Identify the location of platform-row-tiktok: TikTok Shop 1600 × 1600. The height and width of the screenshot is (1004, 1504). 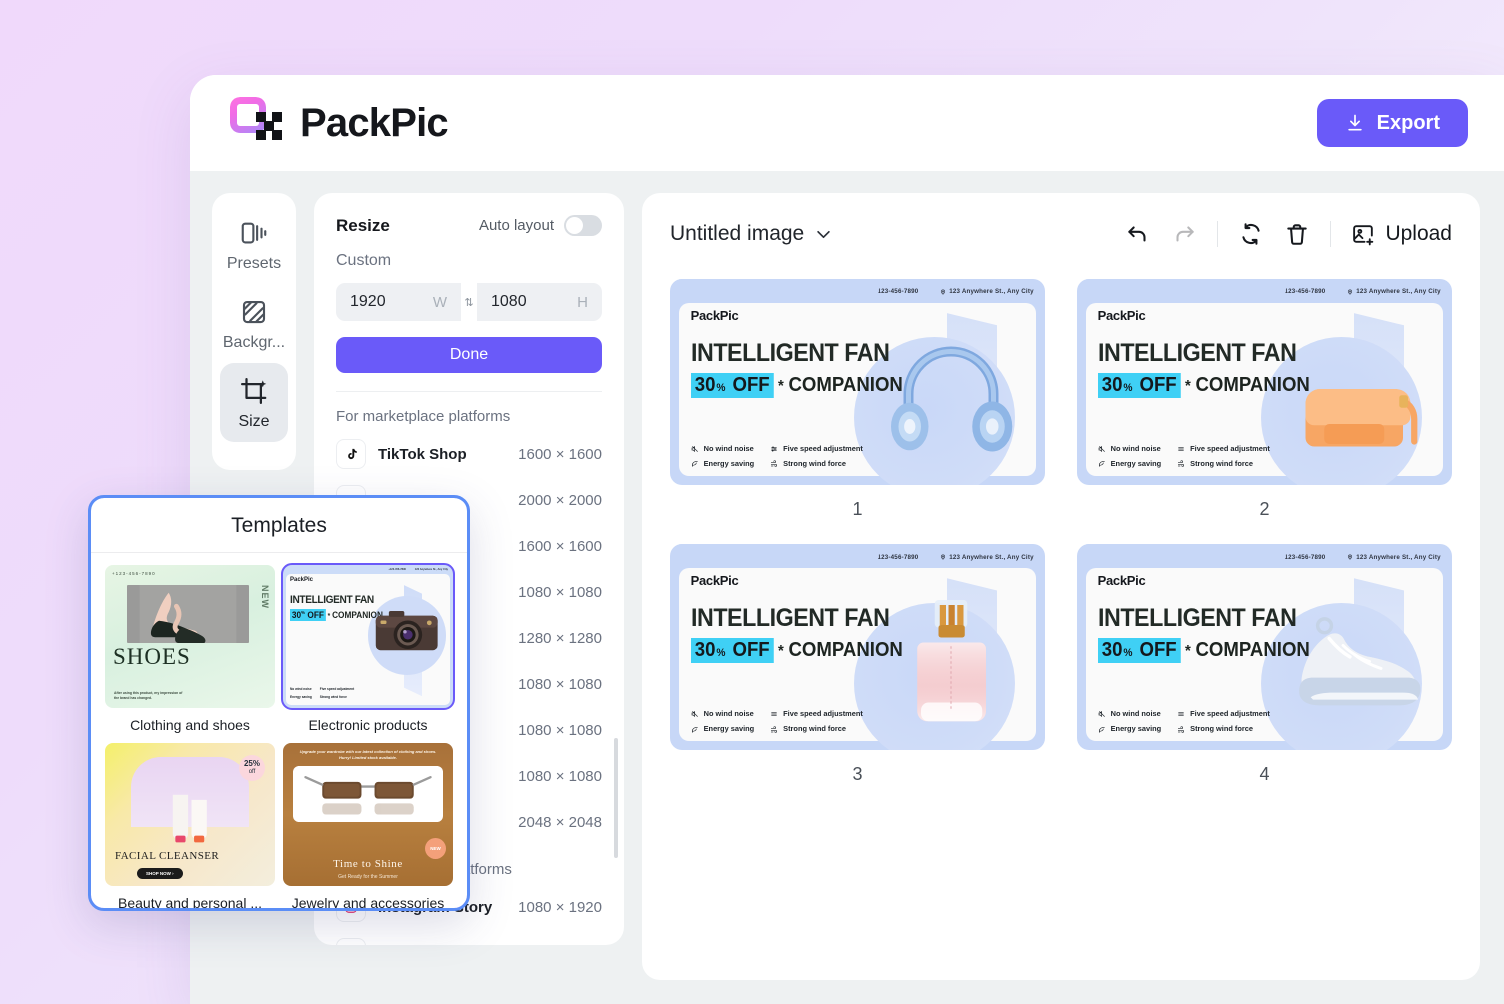
(469, 454).